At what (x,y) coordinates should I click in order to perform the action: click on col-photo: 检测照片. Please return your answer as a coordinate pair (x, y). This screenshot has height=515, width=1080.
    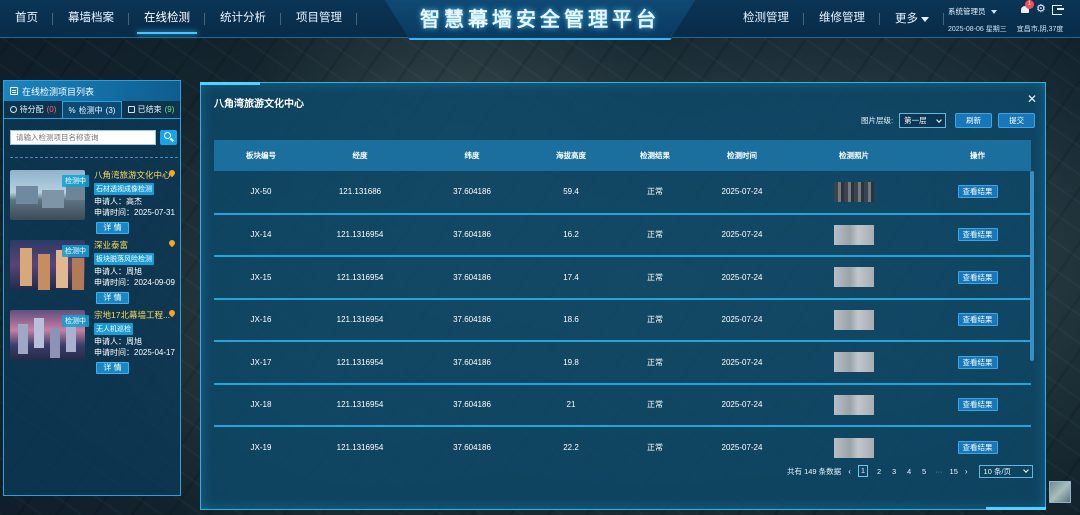
    Looking at the image, I should click on (854, 155).